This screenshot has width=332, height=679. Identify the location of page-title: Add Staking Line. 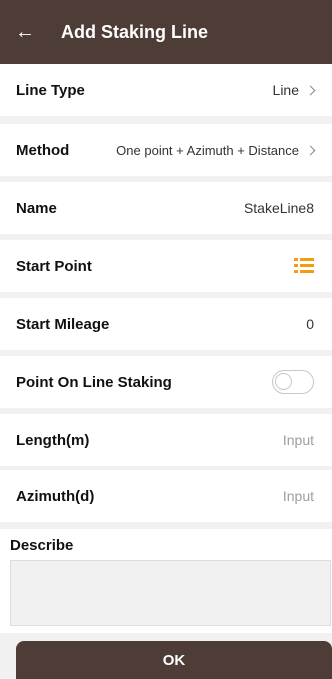
(135, 31).